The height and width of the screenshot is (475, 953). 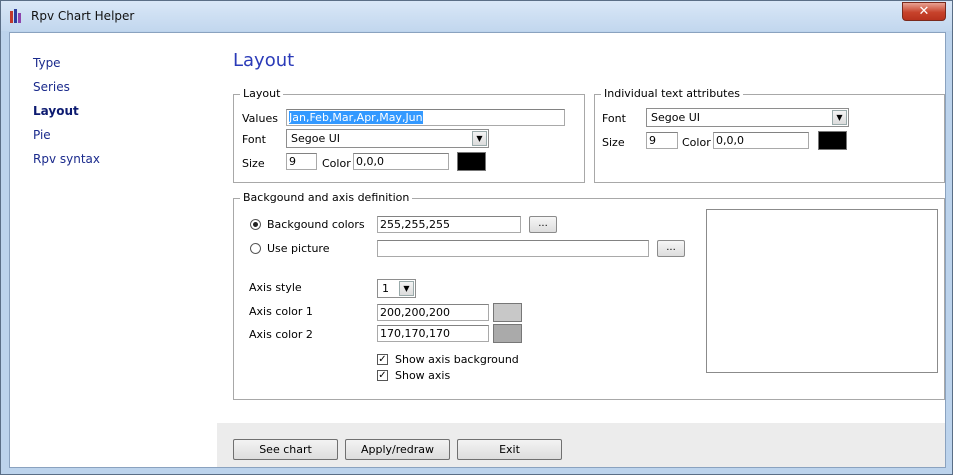 What do you see at coordinates (676, 117) in the screenshot?
I see `text-font-value: Segoe UI` at bounding box center [676, 117].